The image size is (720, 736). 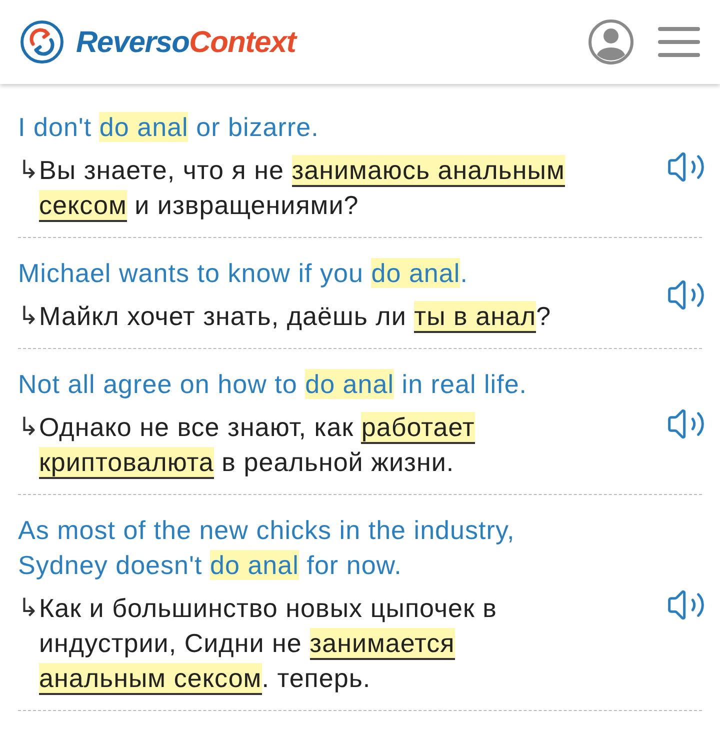 What do you see at coordinates (267, 548) in the screenshot?
I see `example-sentence: As most of the new chicks in the industry, Sydney doesn't do anal for now.` at bounding box center [267, 548].